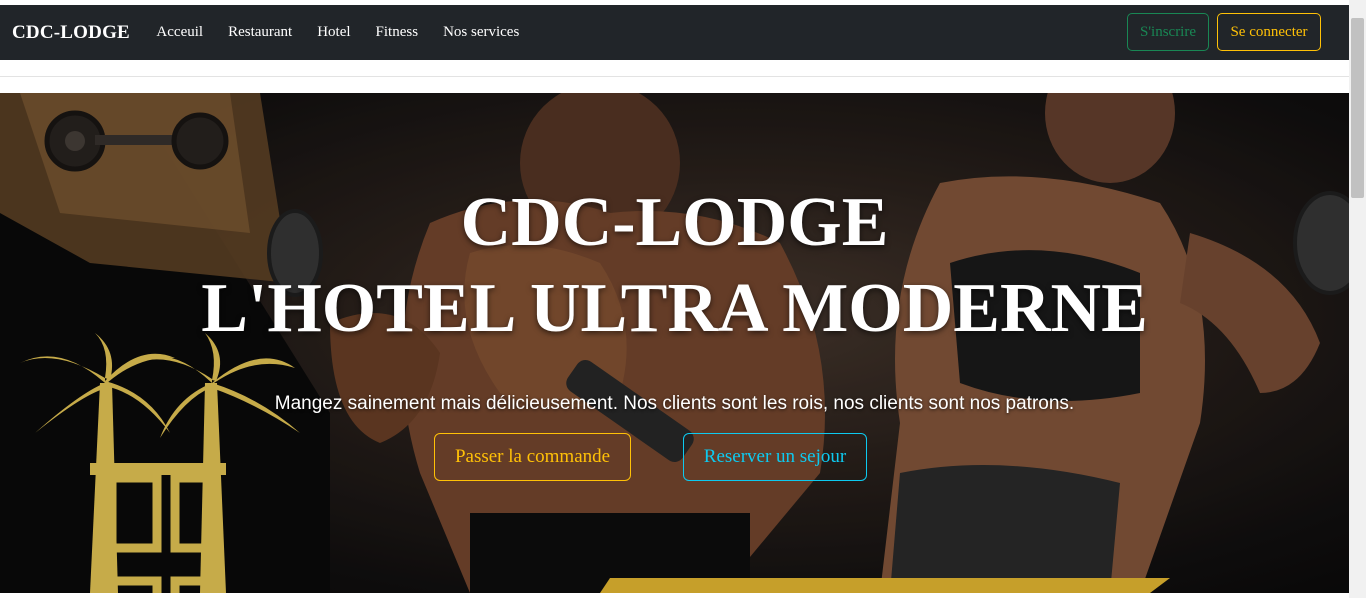 The height and width of the screenshot is (598, 1366). What do you see at coordinates (674, 595) in the screenshot?
I see `page-bottom-strip` at bounding box center [674, 595].